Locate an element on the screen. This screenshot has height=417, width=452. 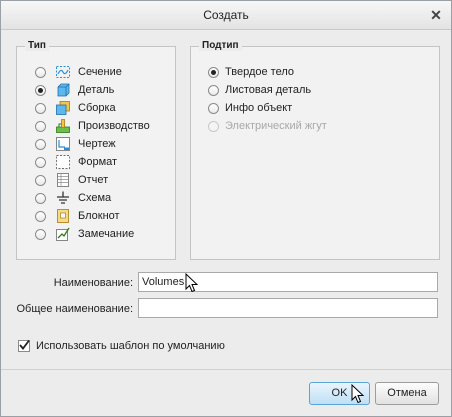
type-option-notebook: Блокнот is located at coordinates (77, 216).